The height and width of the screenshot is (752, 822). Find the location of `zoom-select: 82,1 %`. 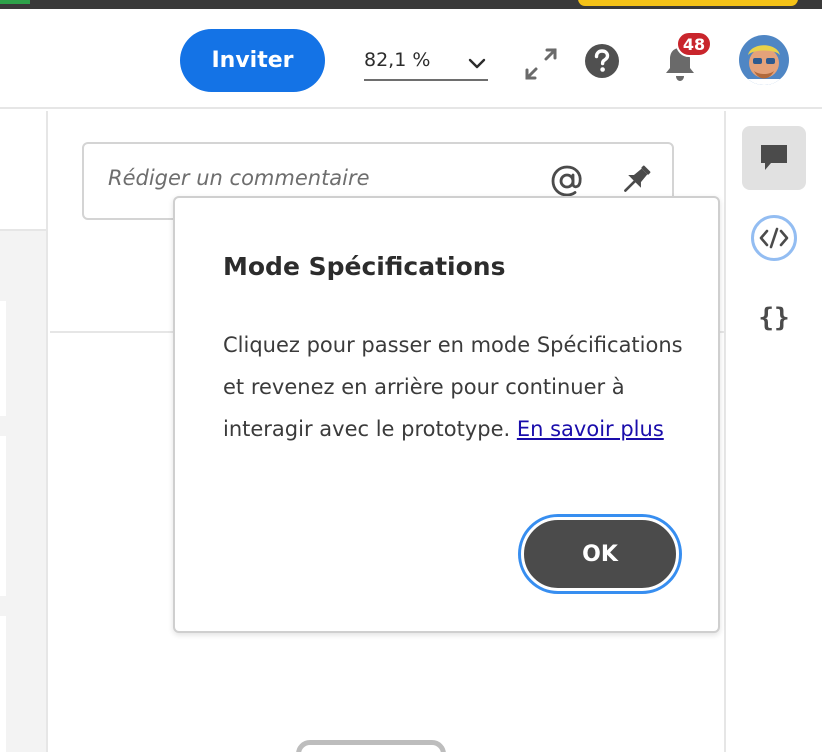

zoom-select: 82,1 % is located at coordinates (426, 63).